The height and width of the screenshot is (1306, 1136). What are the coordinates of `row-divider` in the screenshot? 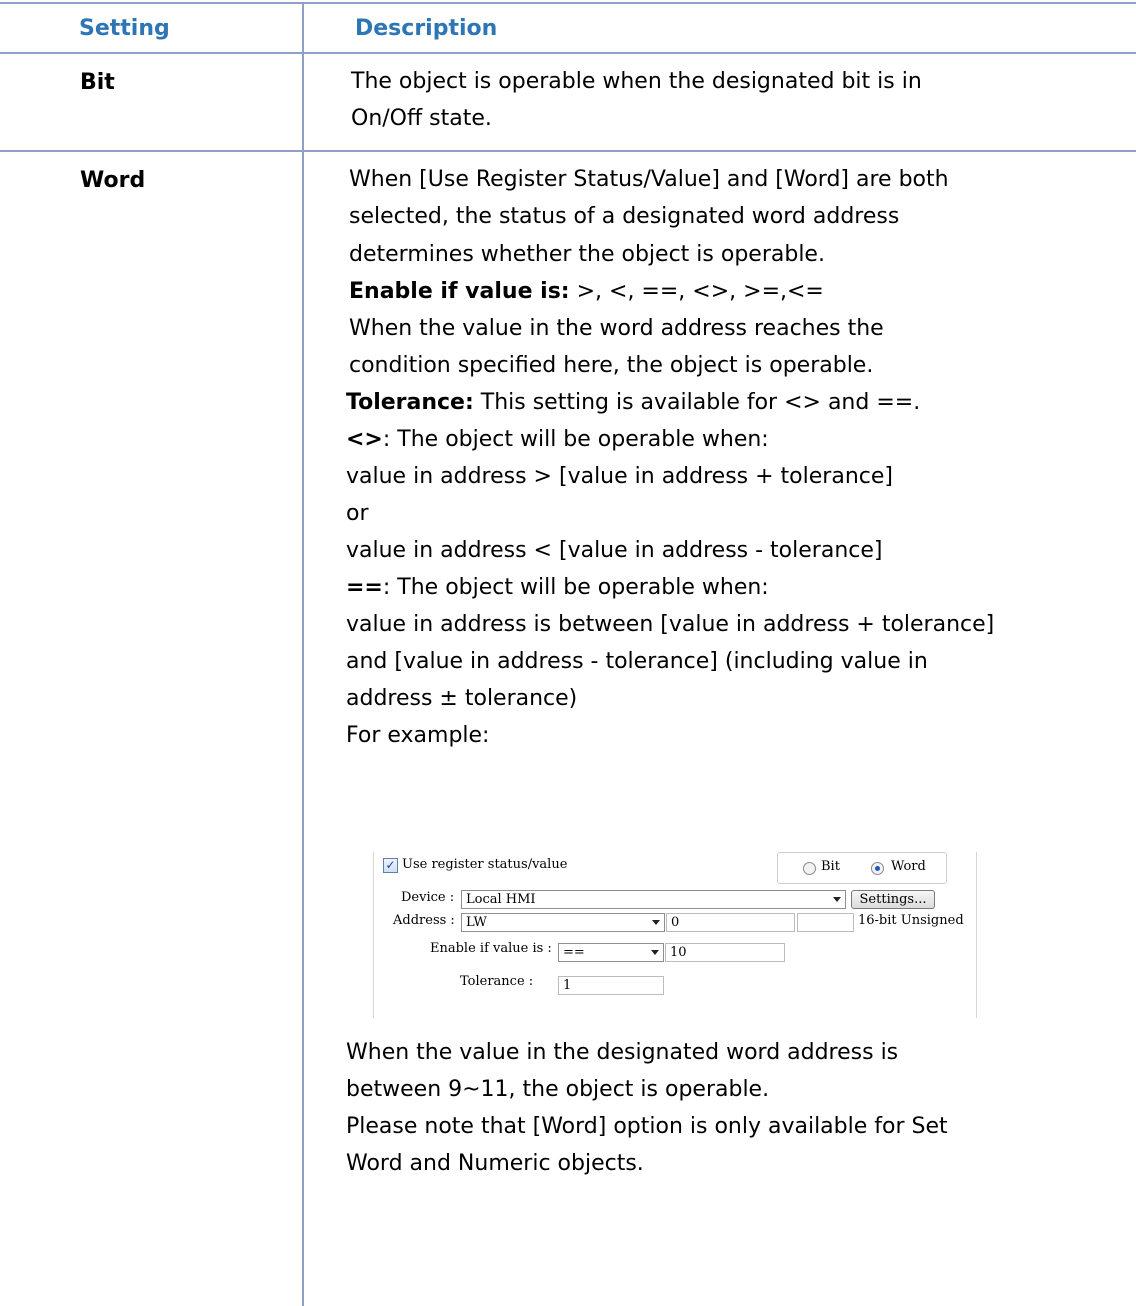 It's located at (568, 151).